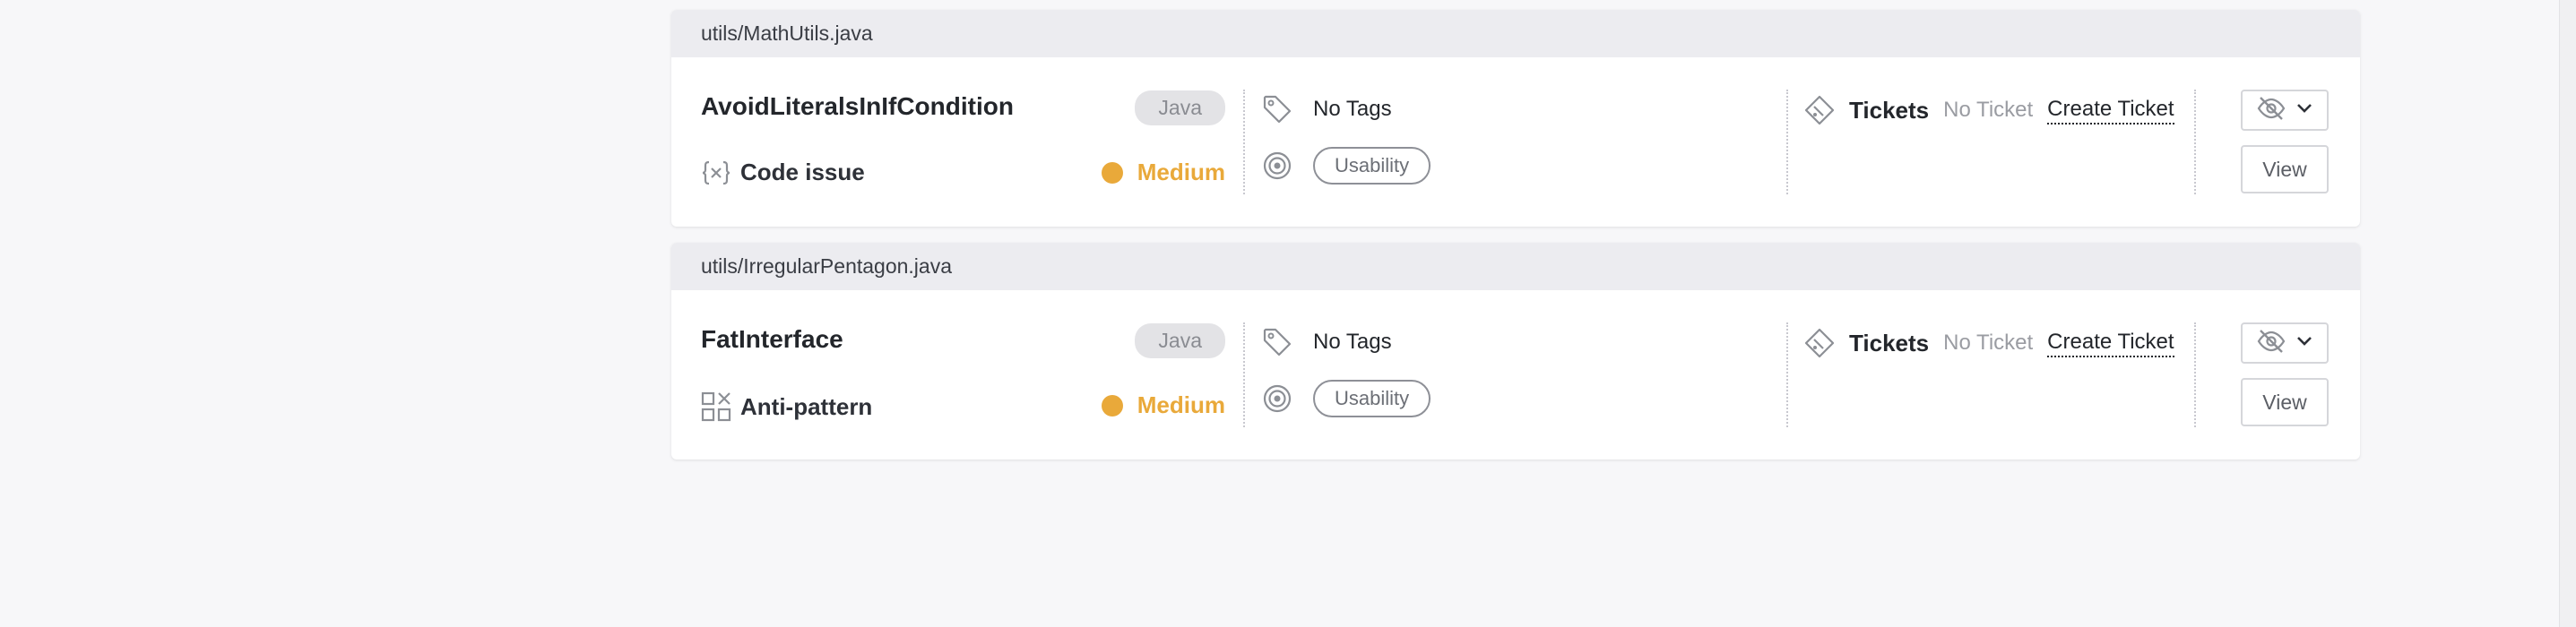  Describe the element at coordinates (716, 172) in the screenshot. I see `code-braces-x-icon` at that location.